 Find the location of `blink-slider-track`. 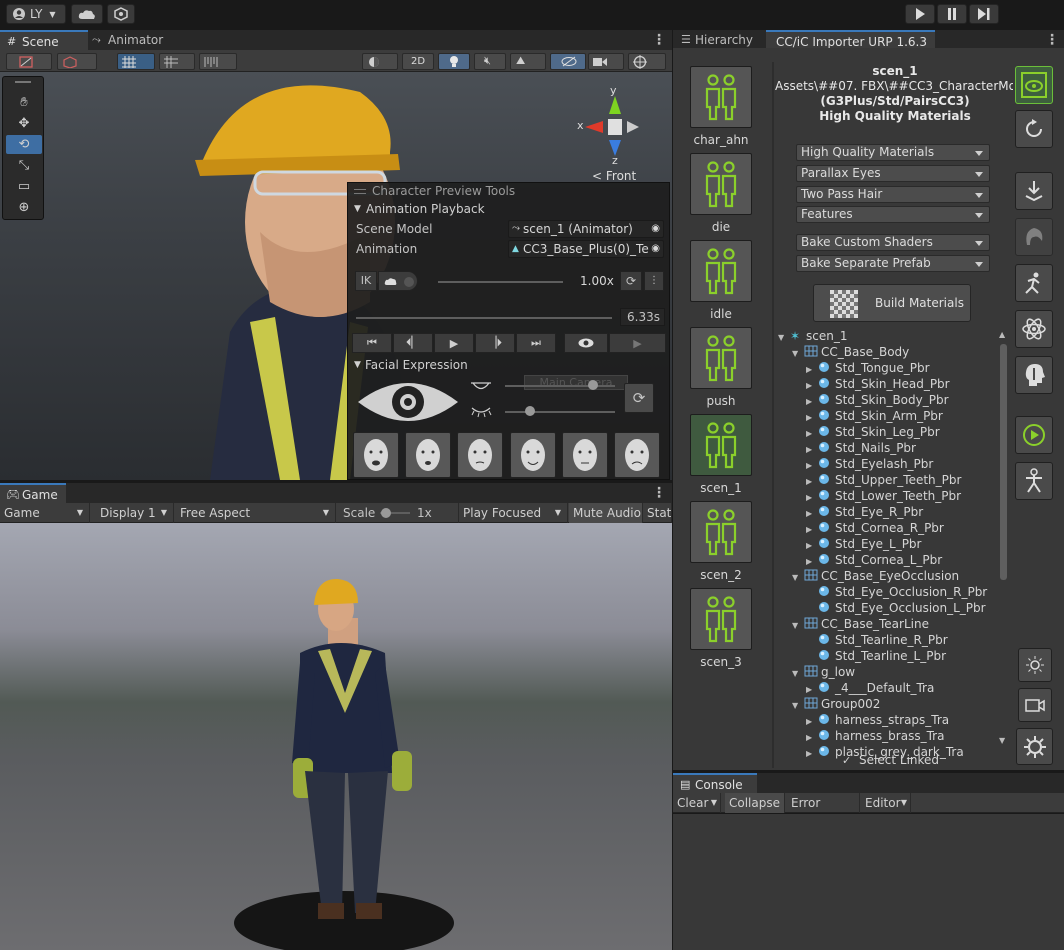

blink-slider-track is located at coordinates (560, 412).